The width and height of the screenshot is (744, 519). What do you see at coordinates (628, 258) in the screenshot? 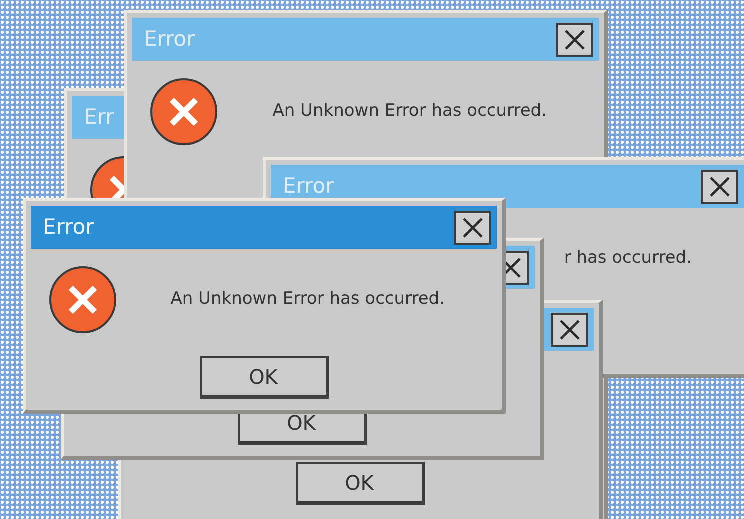
I see `error-message: r has occurred.` at bounding box center [628, 258].